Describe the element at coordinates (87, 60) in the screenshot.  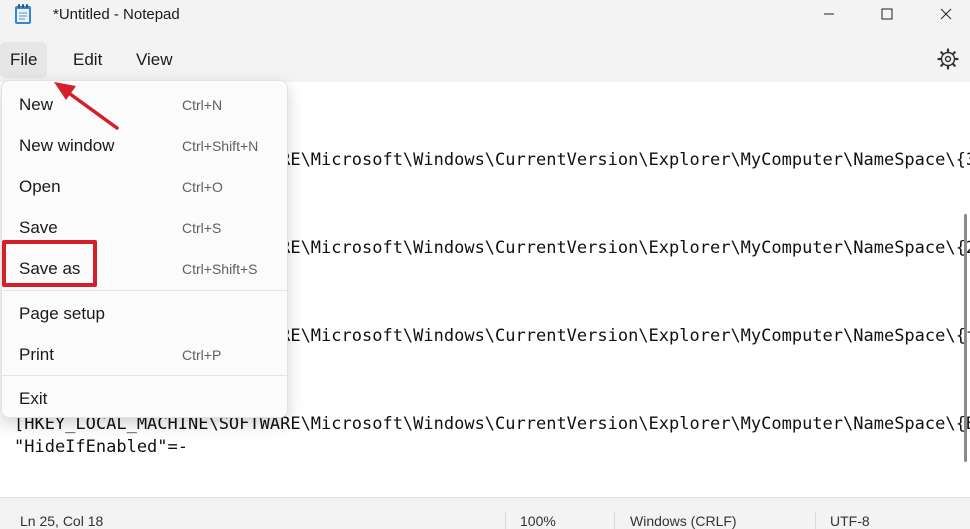
I see `menu-edit: Edit` at that location.